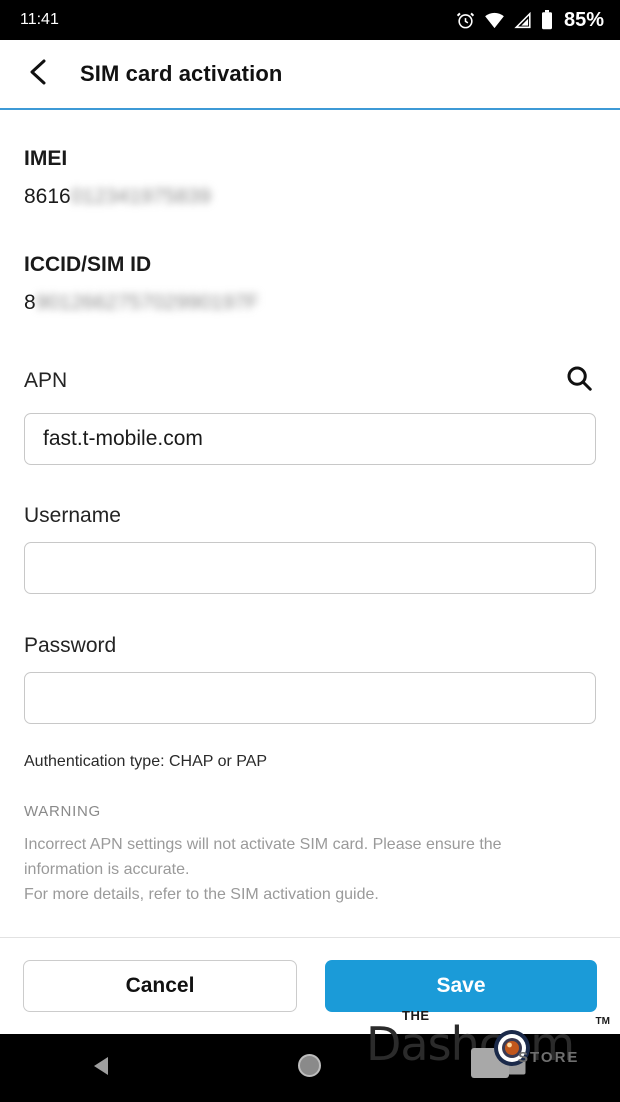  I want to click on apn-label-row: APN, so click(310, 380).